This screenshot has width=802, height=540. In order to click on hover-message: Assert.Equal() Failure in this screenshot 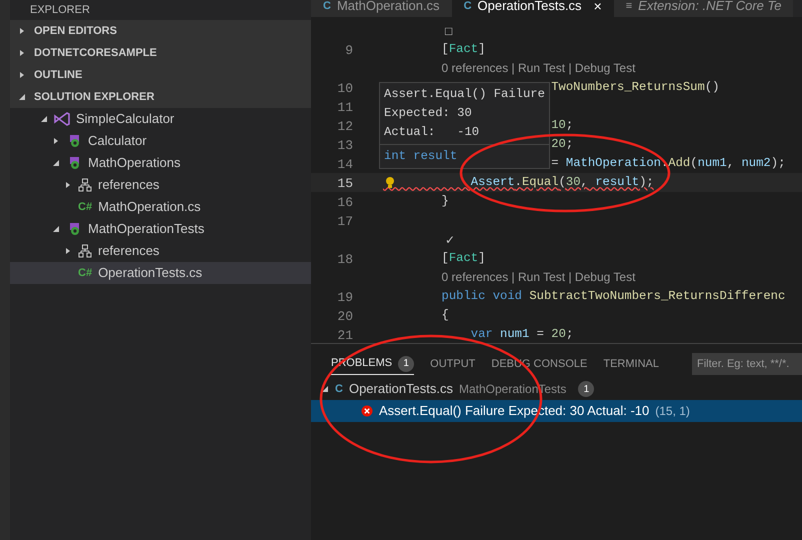, I will do `click(464, 94)`.